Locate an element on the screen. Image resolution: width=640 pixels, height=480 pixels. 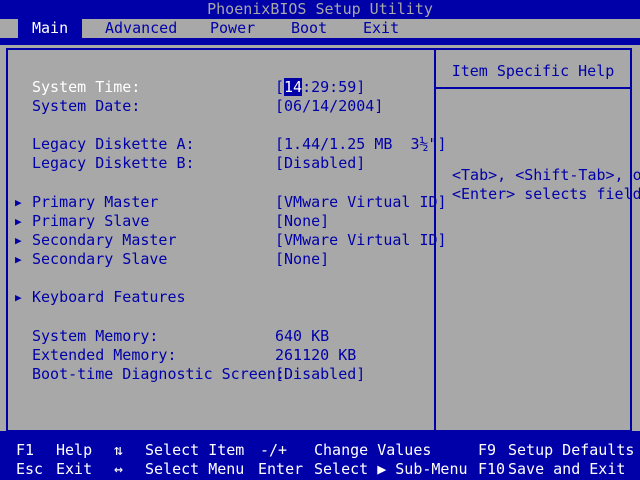
row-system-time: System Time: [14:29:59] is located at coordinates (320, 87).